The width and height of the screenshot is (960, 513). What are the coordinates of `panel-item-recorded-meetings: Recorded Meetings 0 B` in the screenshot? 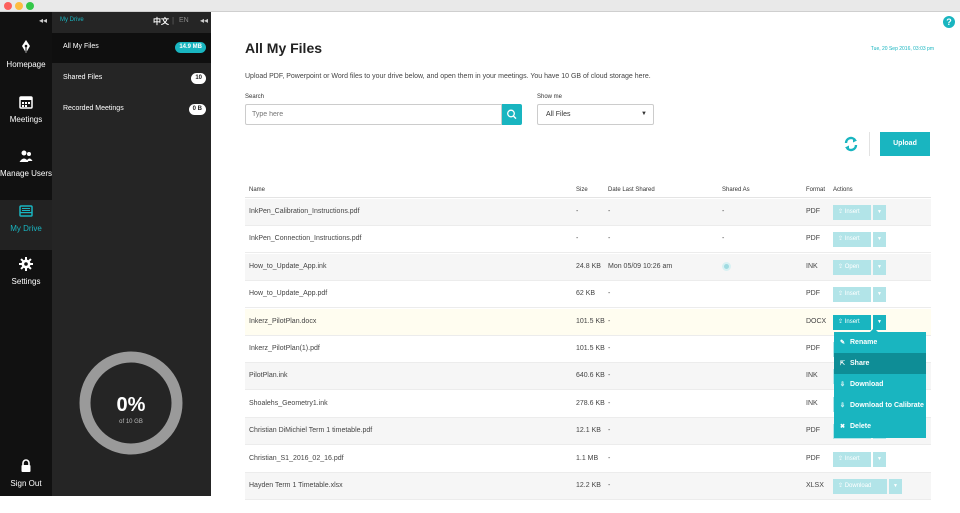 It's located at (131, 110).